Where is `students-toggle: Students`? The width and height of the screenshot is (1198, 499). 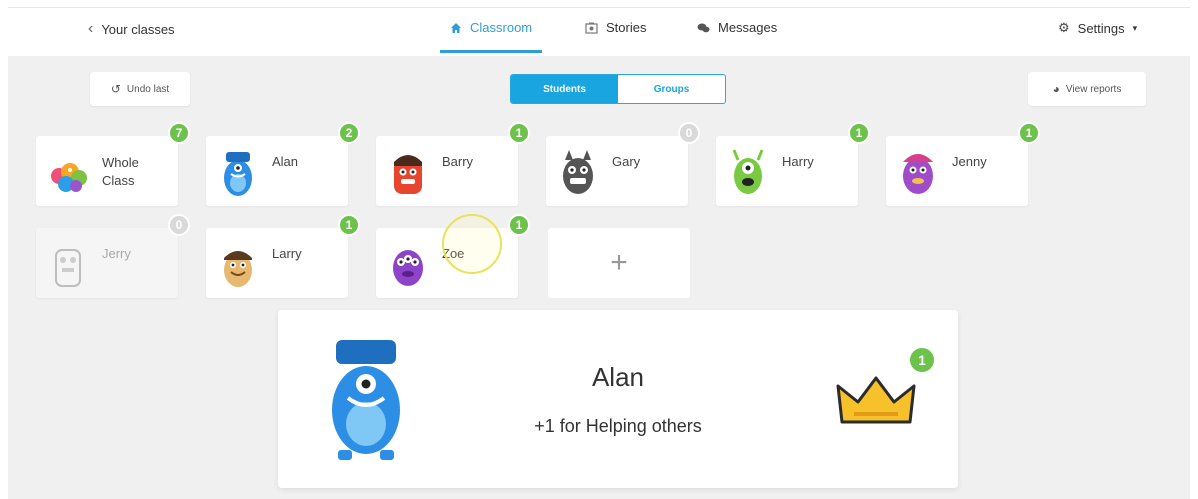
students-toggle: Students is located at coordinates (564, 89).